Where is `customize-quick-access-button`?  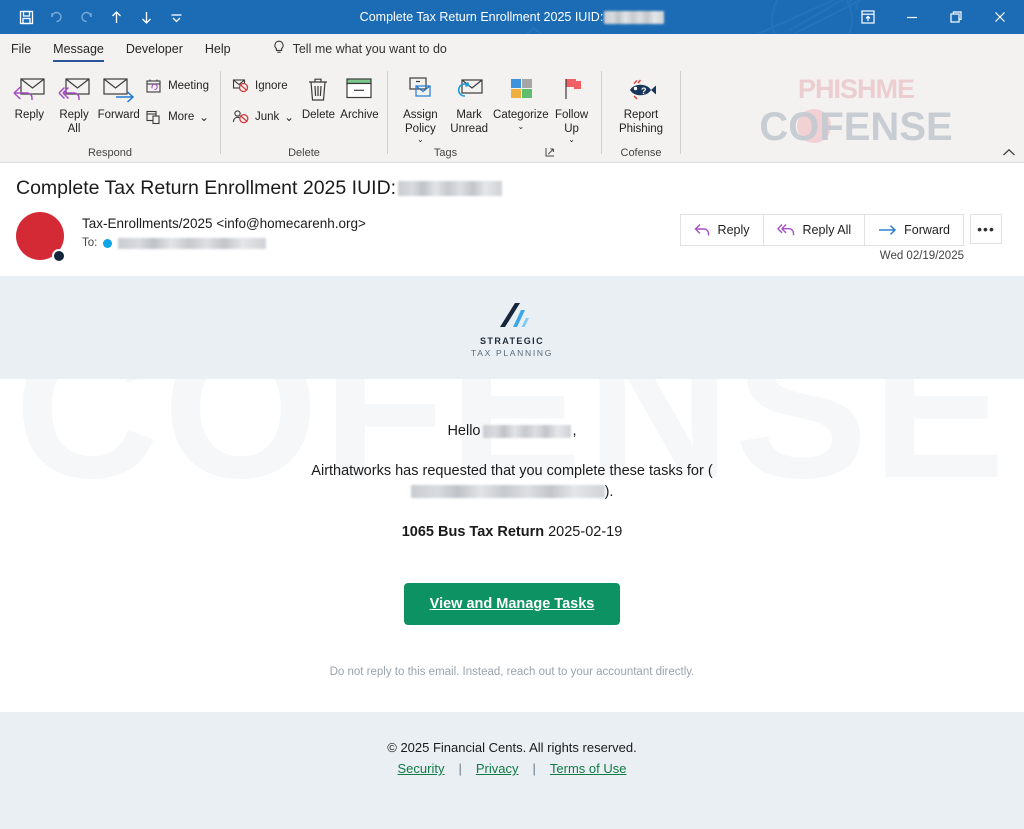
customize-quick-access-button is located at coordinates (176, 17).